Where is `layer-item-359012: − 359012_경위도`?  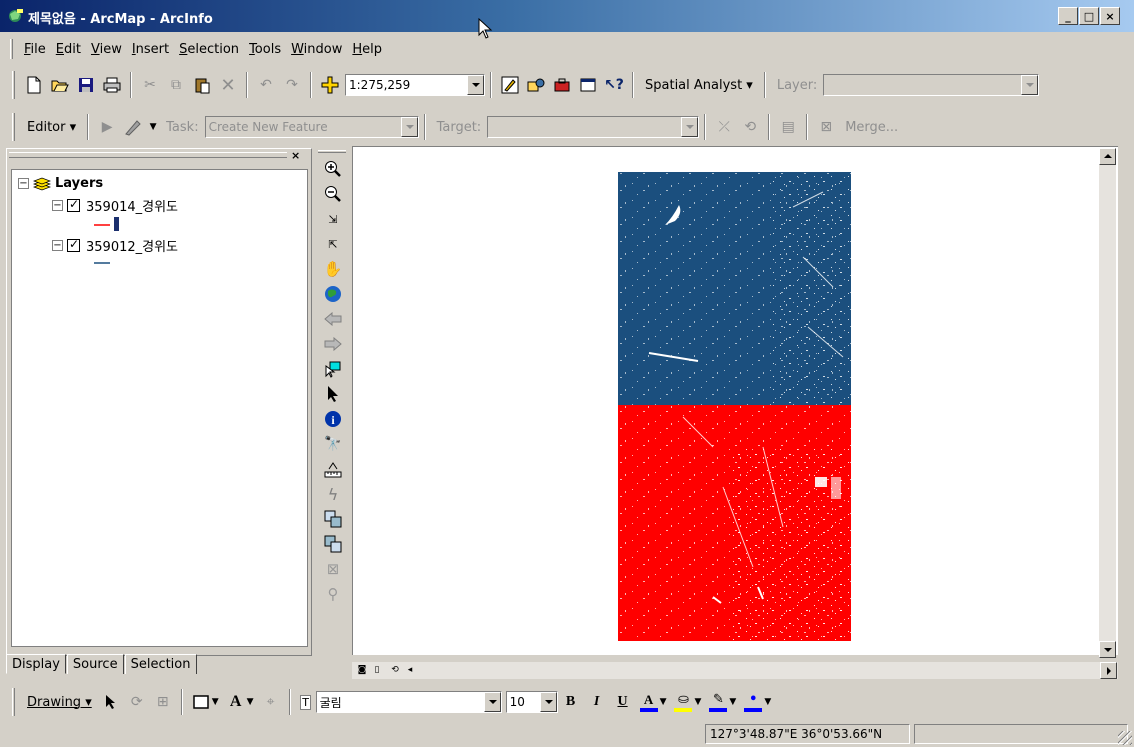
layer-item-359012: − 359012_경위도 is located at coordinates (115, 245).